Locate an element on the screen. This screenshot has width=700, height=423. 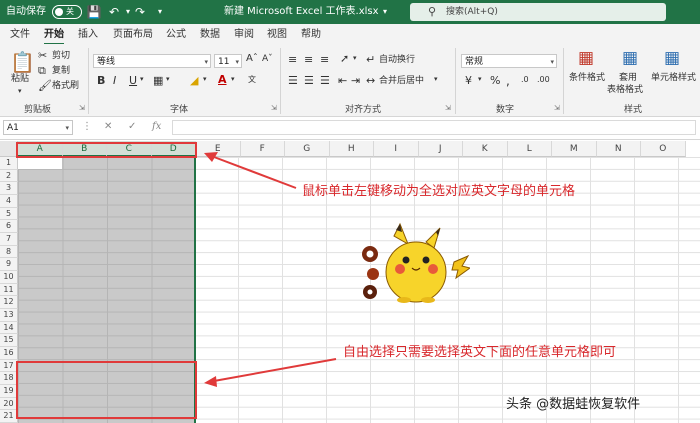
increase-font-icon: Aˆ is located at coordinates (252, 58).